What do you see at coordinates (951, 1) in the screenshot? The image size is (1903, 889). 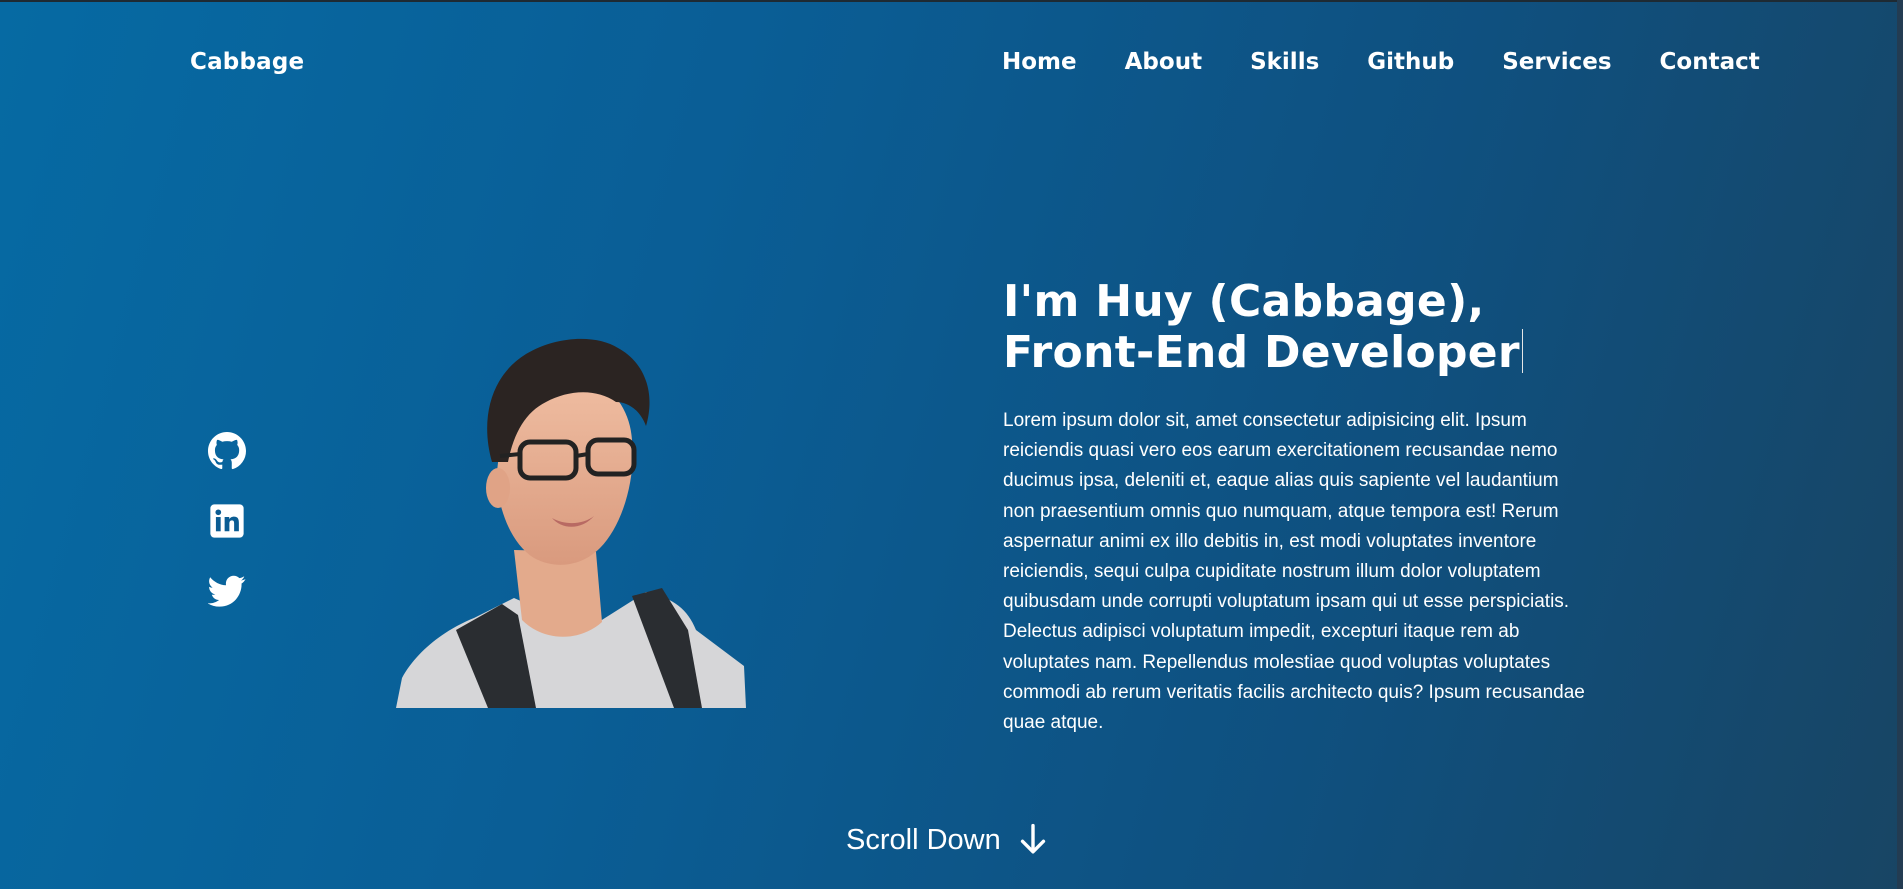 I see `window-top-border` at bounding box center [951, 1].